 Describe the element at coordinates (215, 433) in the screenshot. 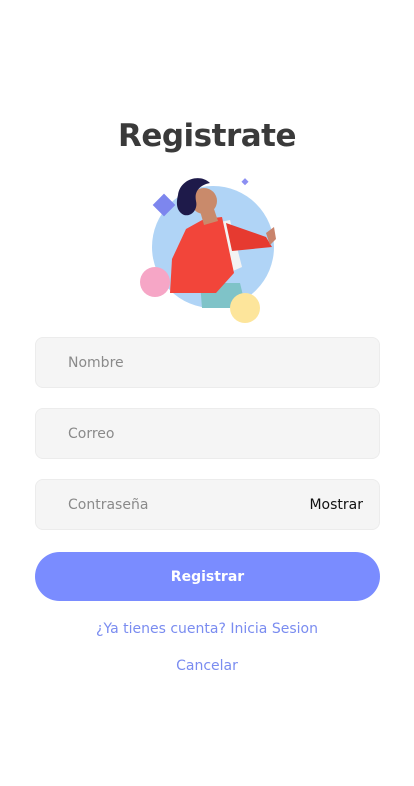

I see `email-input` at that location.